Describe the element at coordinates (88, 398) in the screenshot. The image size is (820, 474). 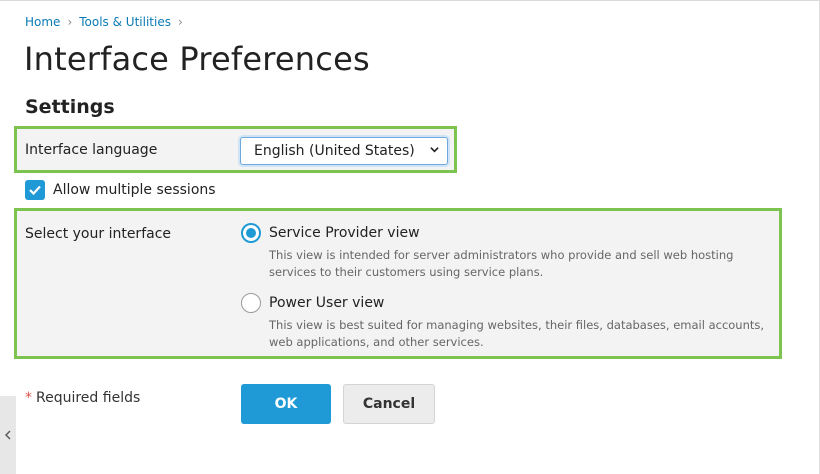
I see `required-fields-text: Required fields` at that location.